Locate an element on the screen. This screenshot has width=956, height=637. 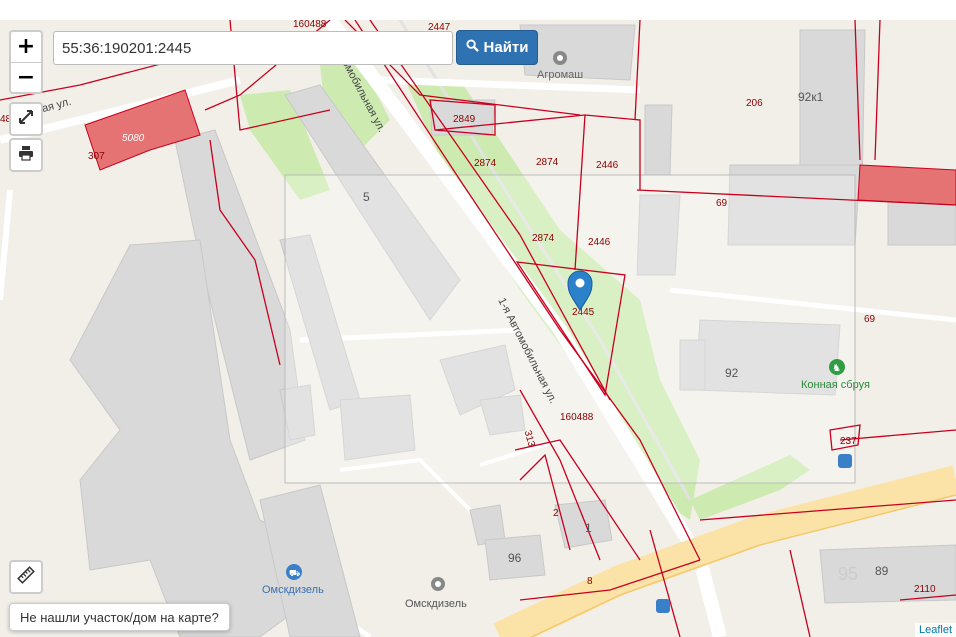
print-button is located at coordinates (26, 155).